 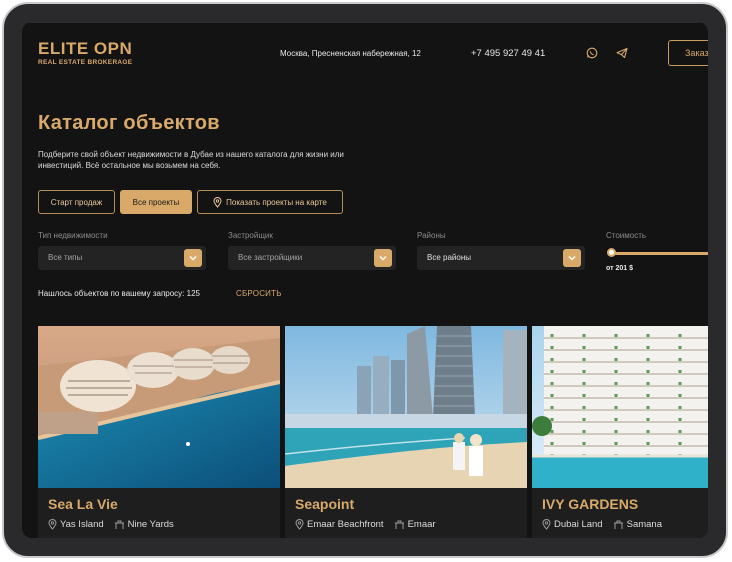 What do you see at coordinates (85, 62) in the screenshot?
I see `logo-subtitle: REAL ESTATE BROKERAGE` at bounding box center [85, 62].